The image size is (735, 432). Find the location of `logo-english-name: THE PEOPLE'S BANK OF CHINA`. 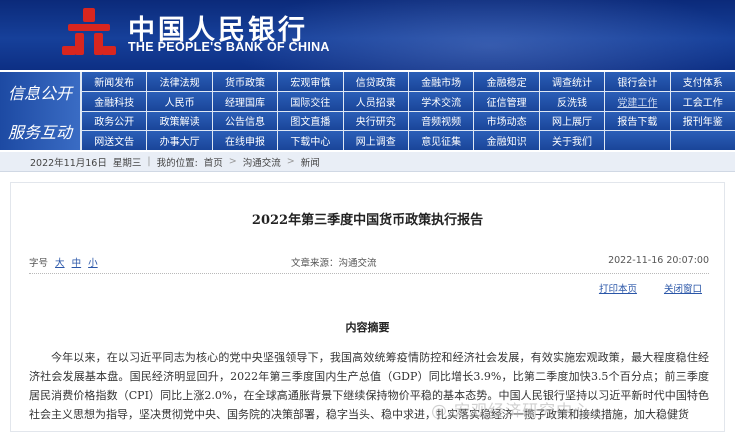

logo-english-name: THE PEOPLE'S BANK OF CHINA is located at coordinates (229, 47).